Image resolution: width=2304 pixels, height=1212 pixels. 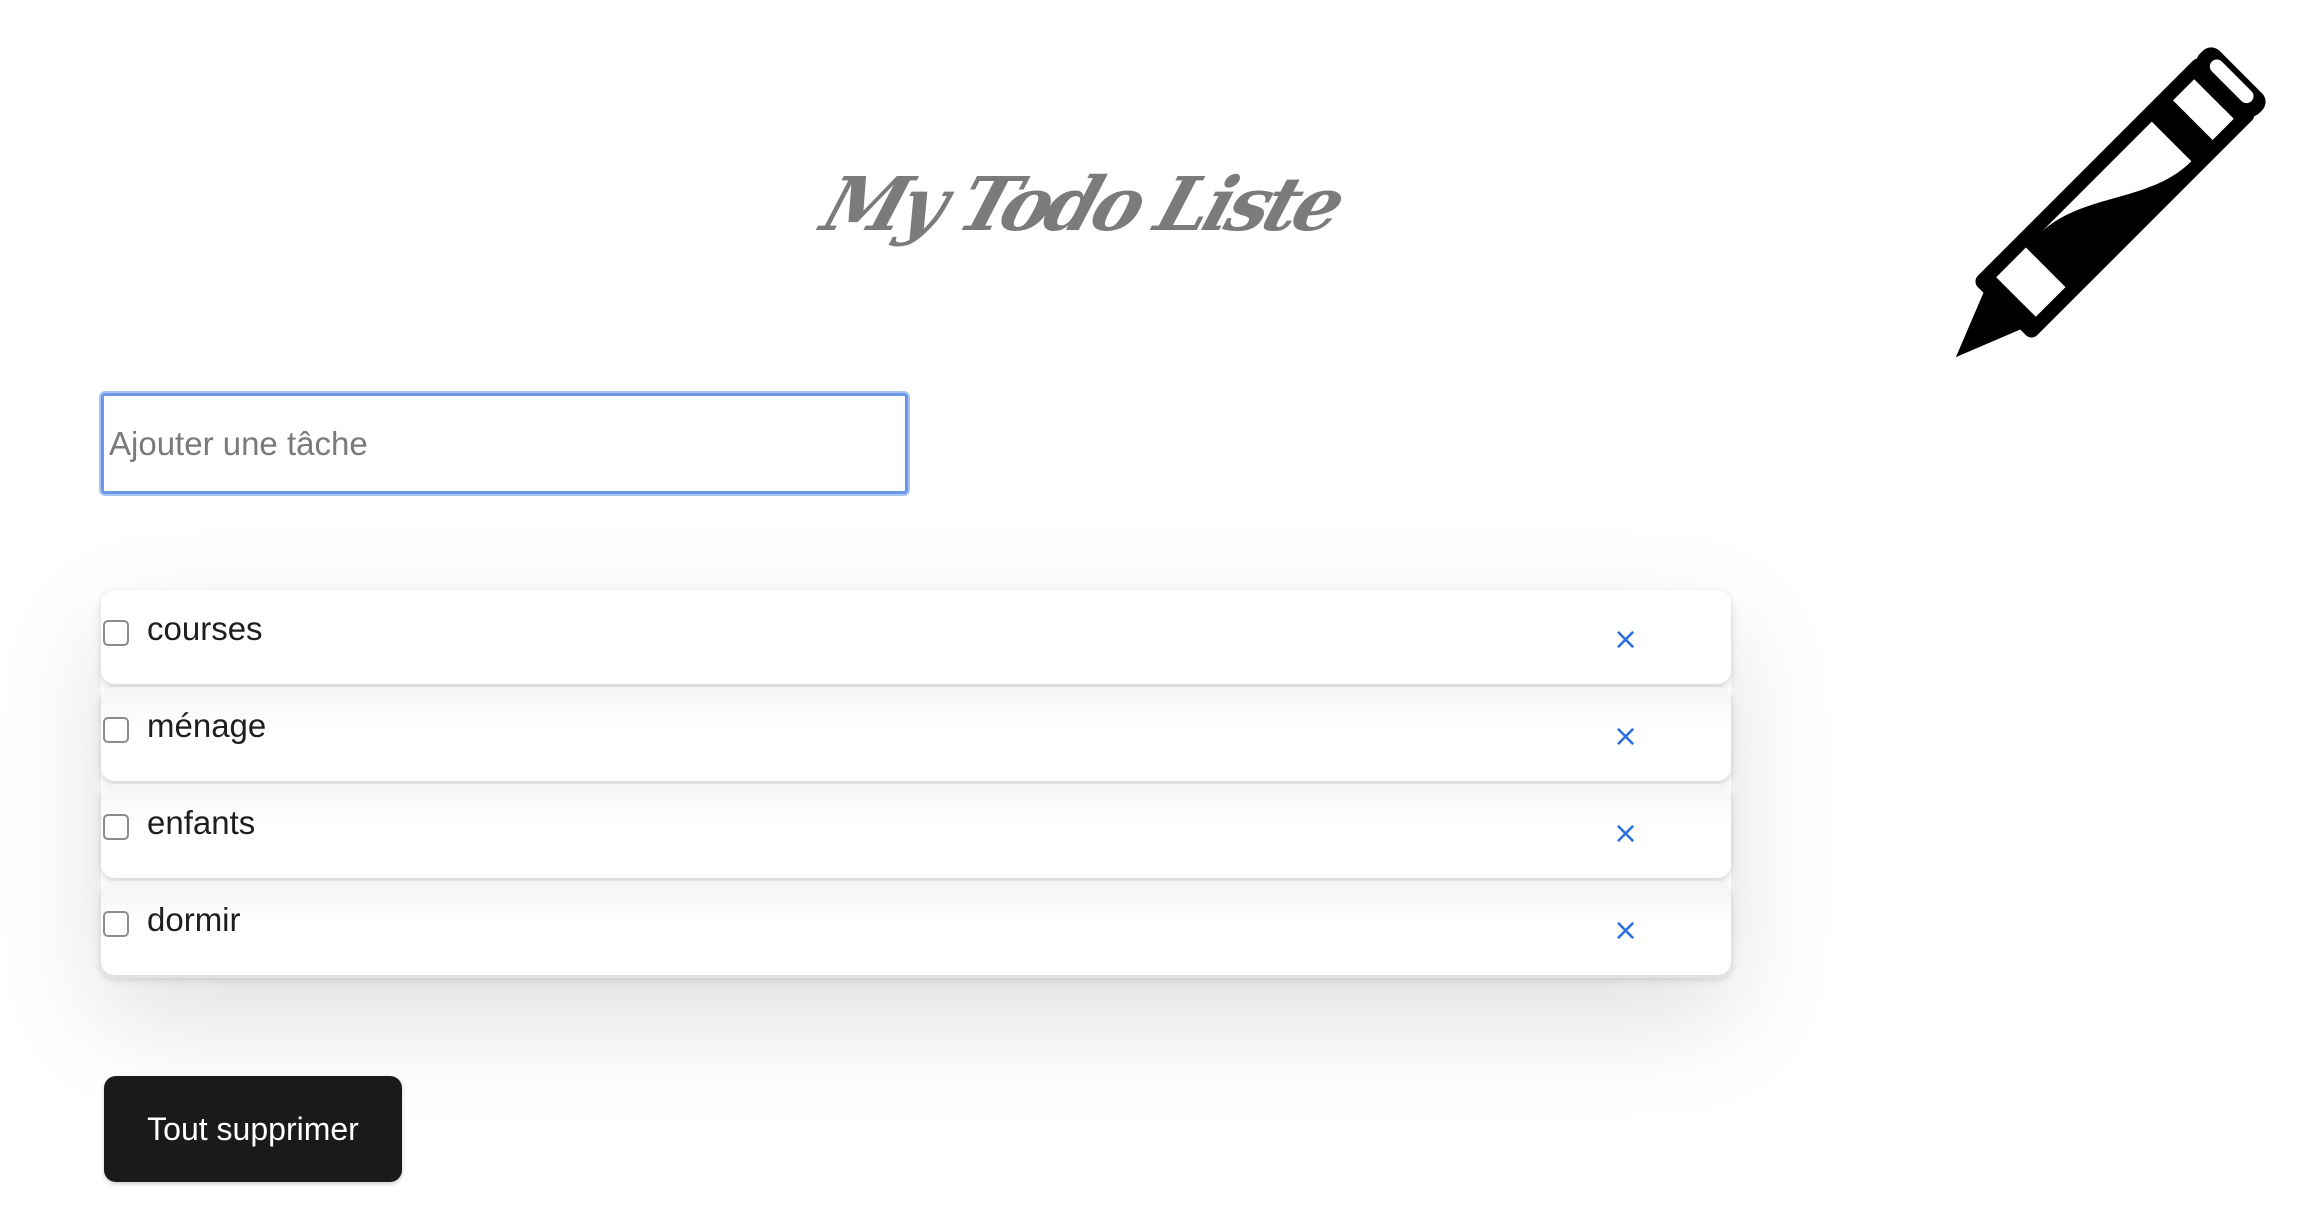 I want to click on task-label: courses, so click(x=205, y=628).